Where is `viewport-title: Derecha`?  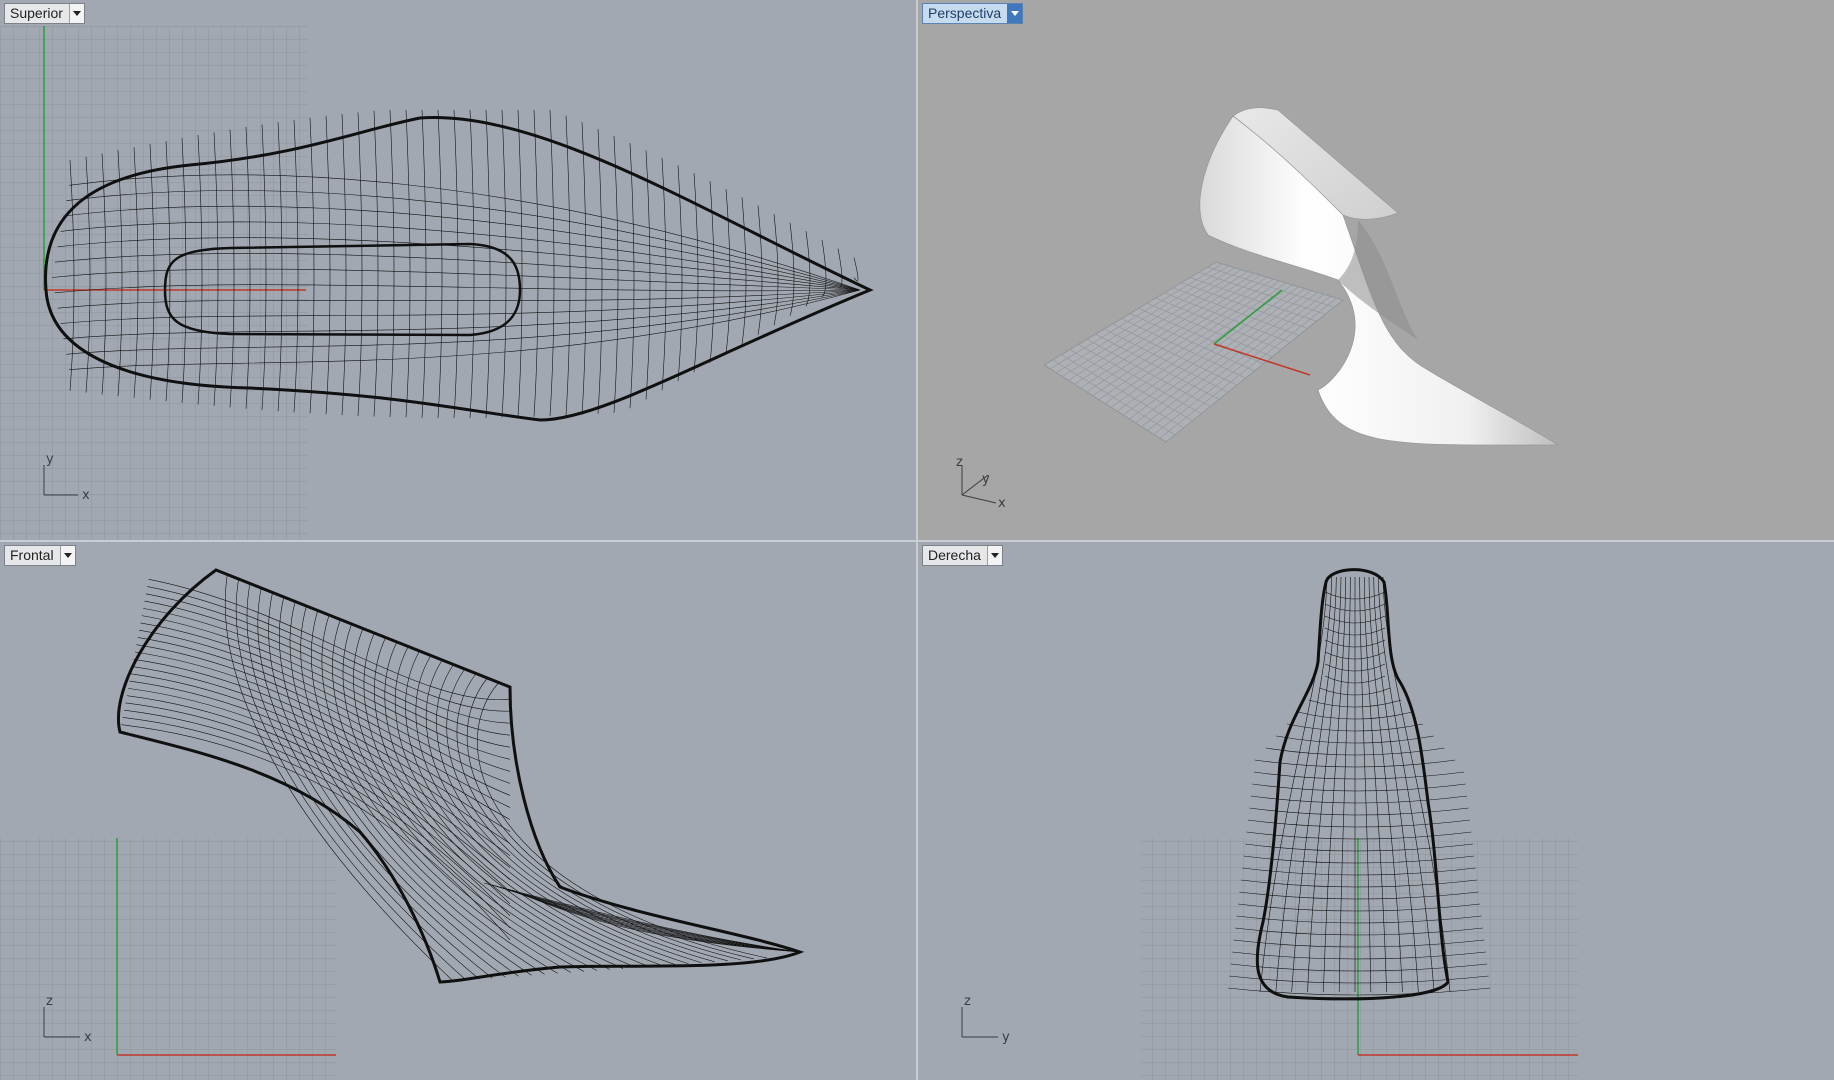
viewport-title: Derecha is located at coordinates (954, 555).